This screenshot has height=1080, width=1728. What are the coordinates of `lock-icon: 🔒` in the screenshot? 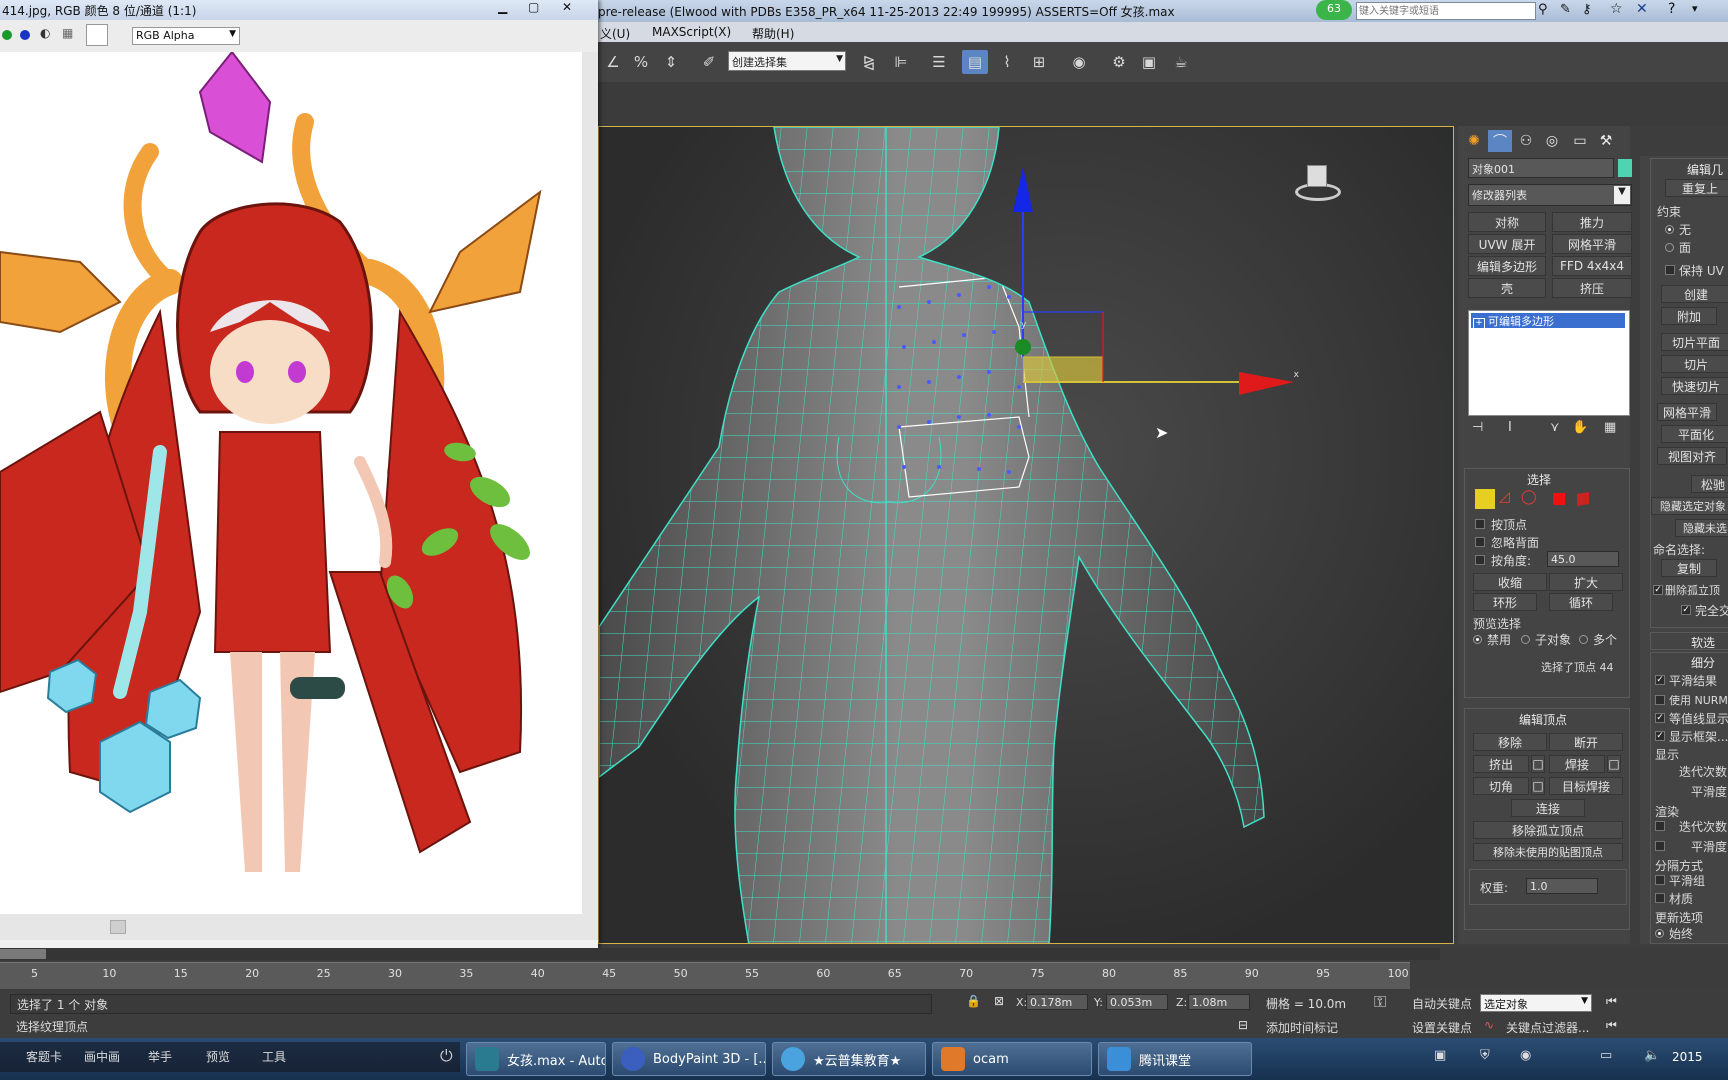 It's located at (973, 1001).